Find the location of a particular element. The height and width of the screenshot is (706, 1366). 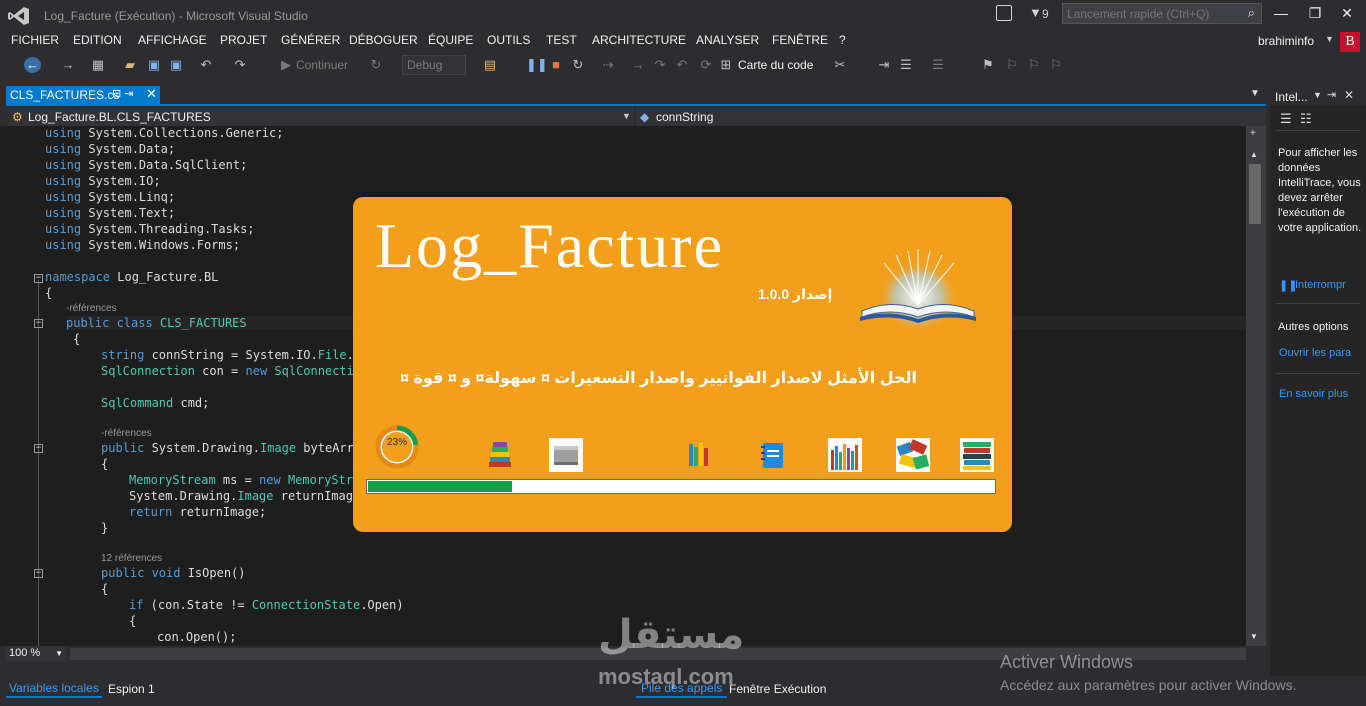

minimize-button: — is located at coordinates (1281, 14).